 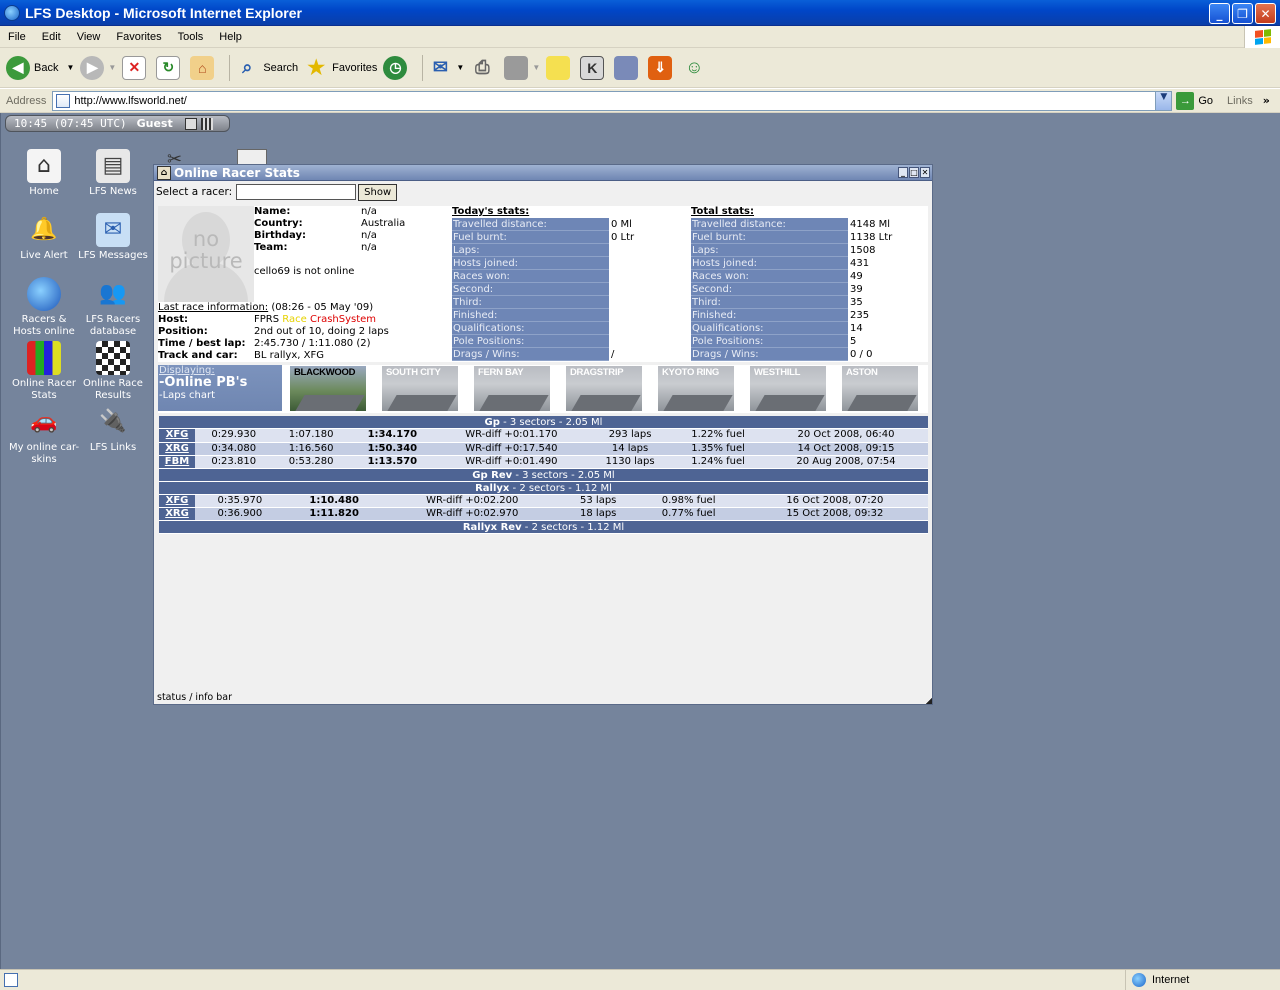 I want to click on go-button: → Go, so click(x=1194, y=100).